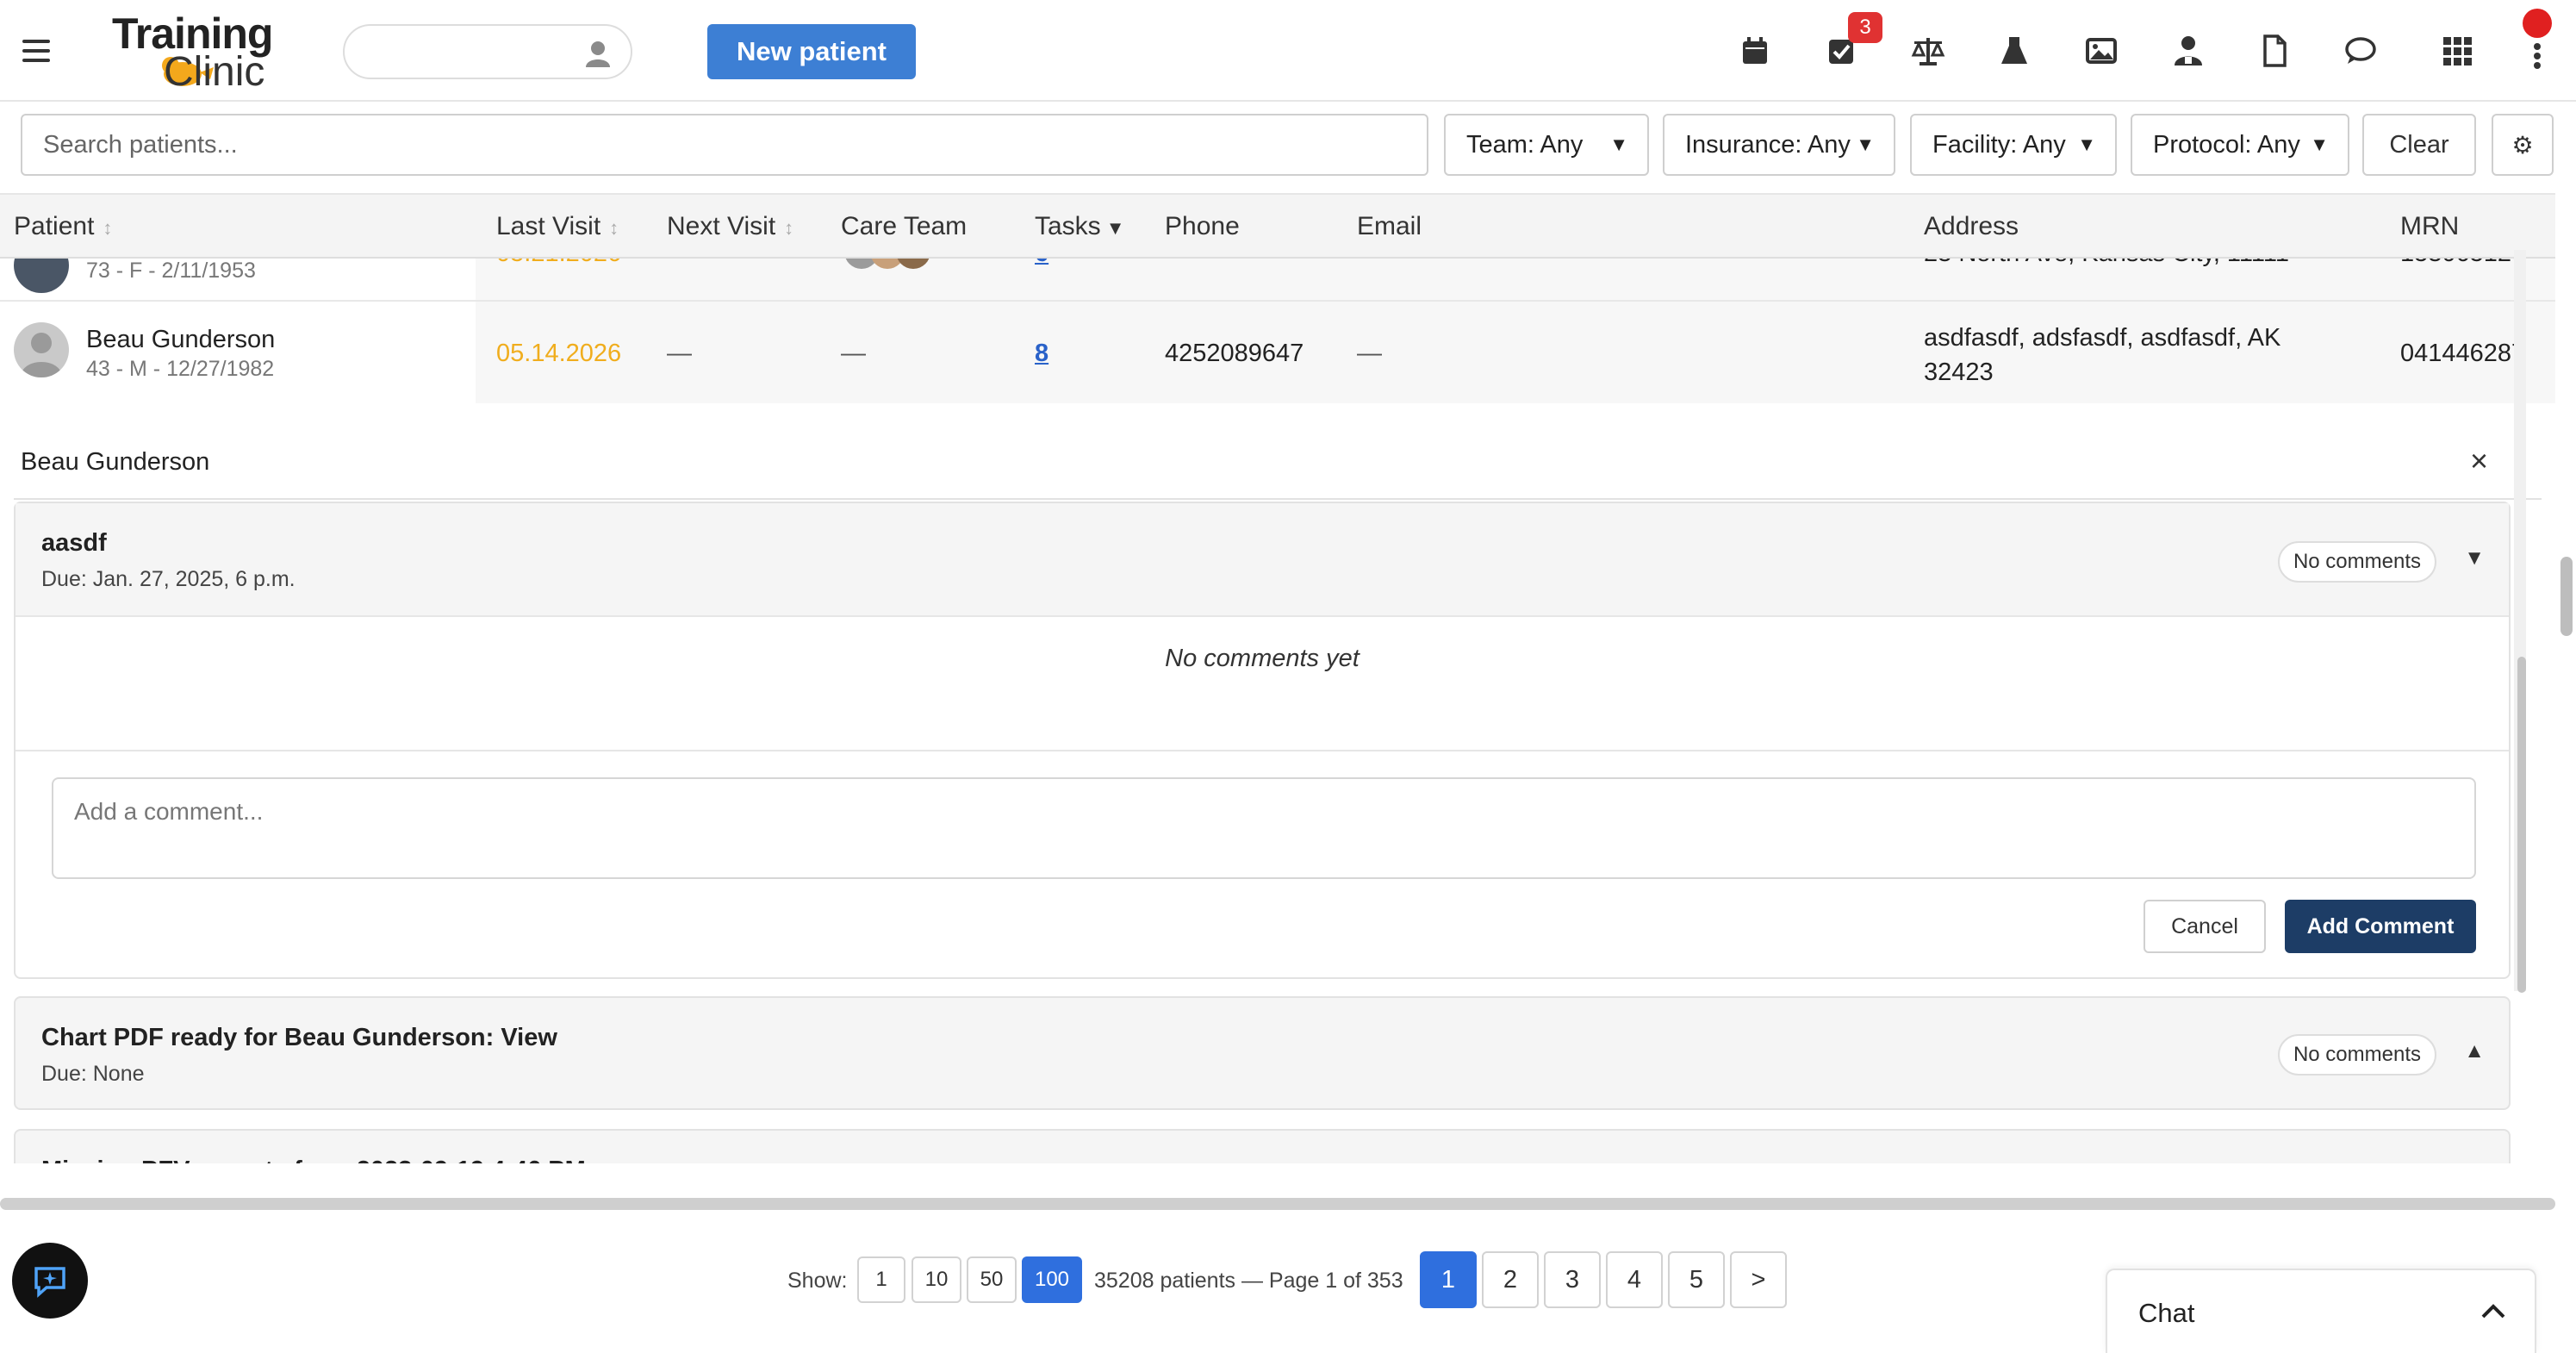  What do you see at coordinates (2227, 145) in the screenshot?
I see `protocol-filter-value: Protocol: Any` at bounding box center [2227, 145].